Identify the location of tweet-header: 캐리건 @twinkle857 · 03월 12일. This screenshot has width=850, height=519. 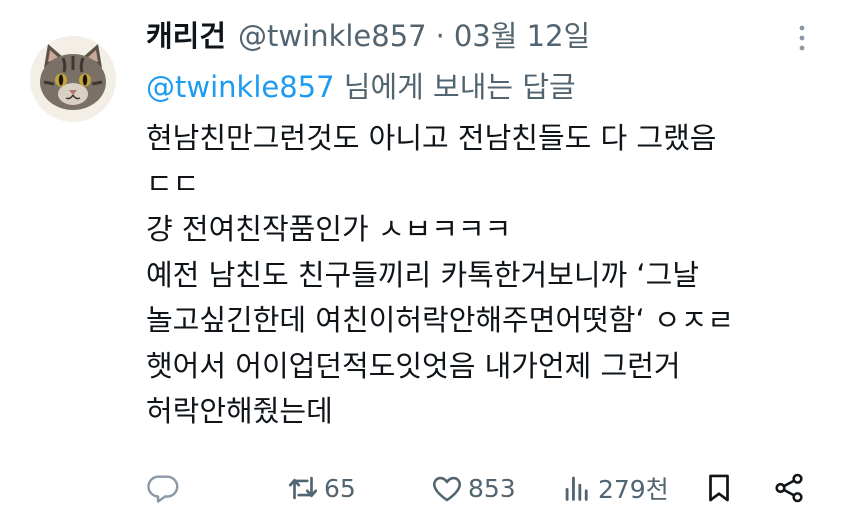
(368, 36).